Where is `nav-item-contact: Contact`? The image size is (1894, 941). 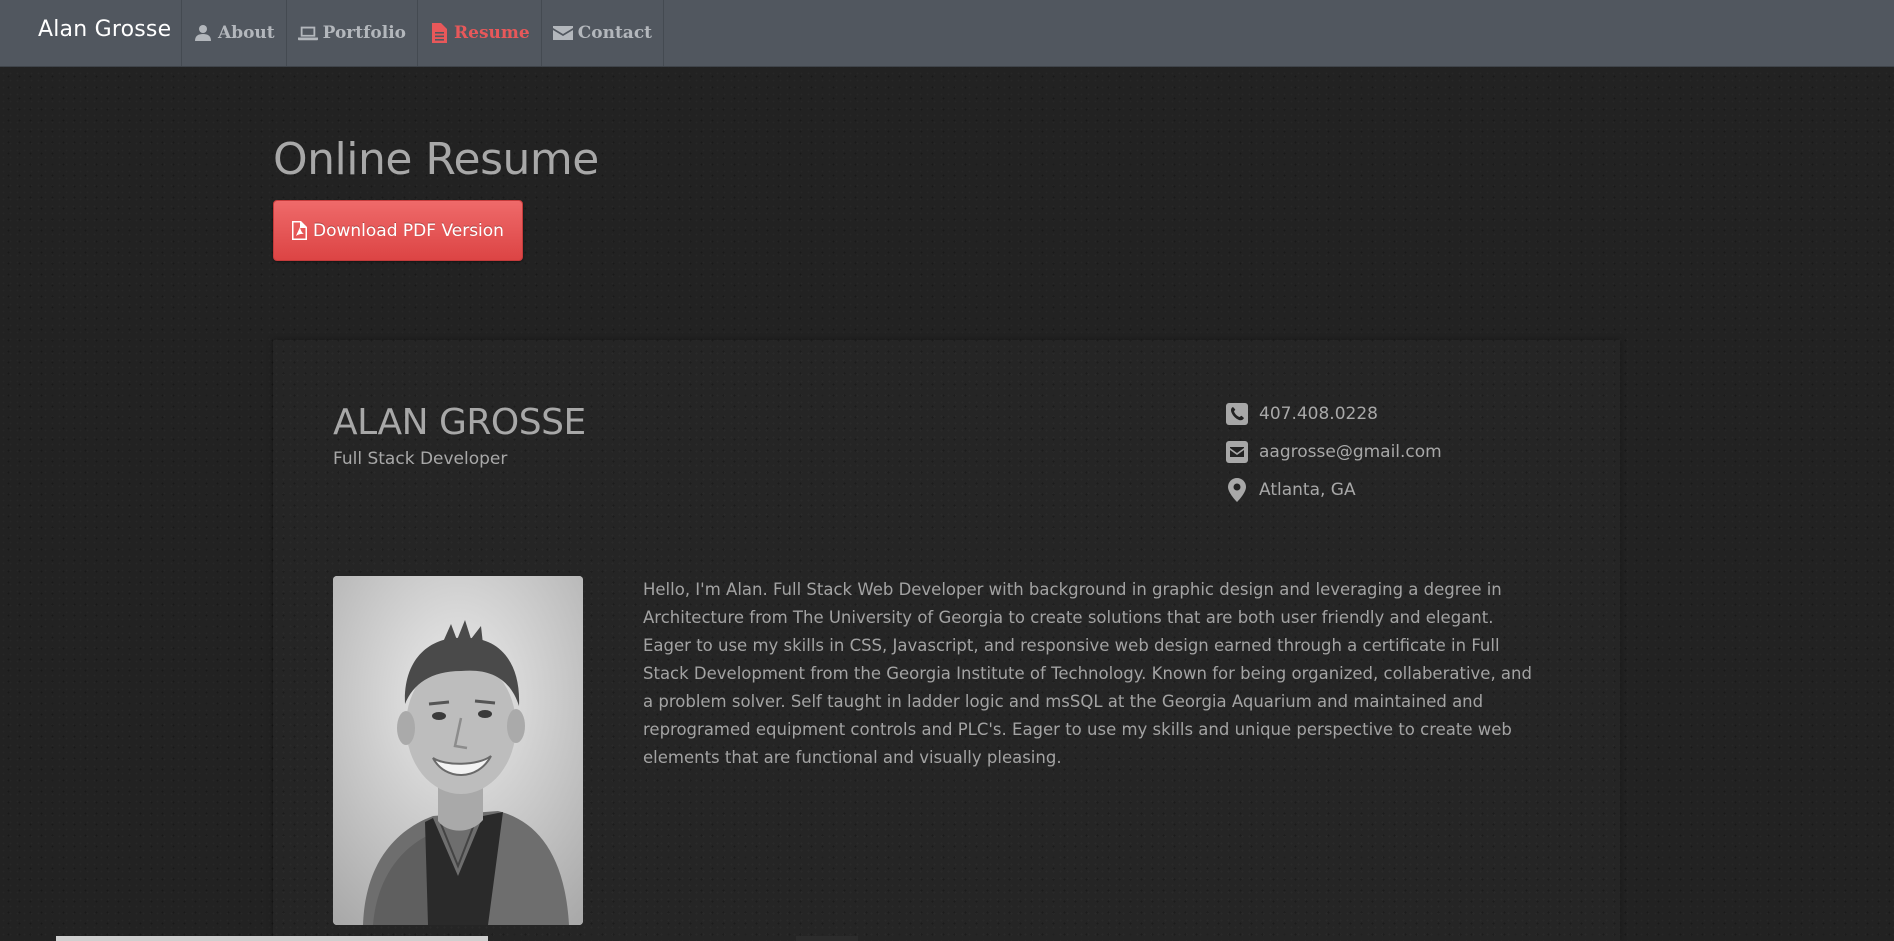 nav-item-contact: Contact is located at coordinates (603, 33).